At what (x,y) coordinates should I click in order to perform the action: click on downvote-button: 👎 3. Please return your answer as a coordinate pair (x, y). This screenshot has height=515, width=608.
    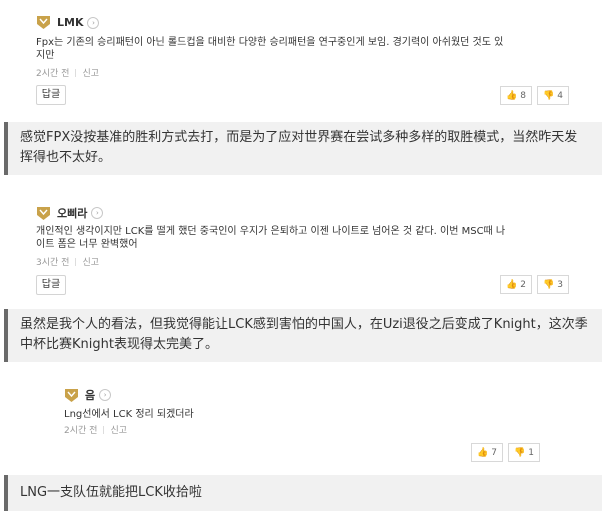
    Looking at the image, I should click on (553, 284).